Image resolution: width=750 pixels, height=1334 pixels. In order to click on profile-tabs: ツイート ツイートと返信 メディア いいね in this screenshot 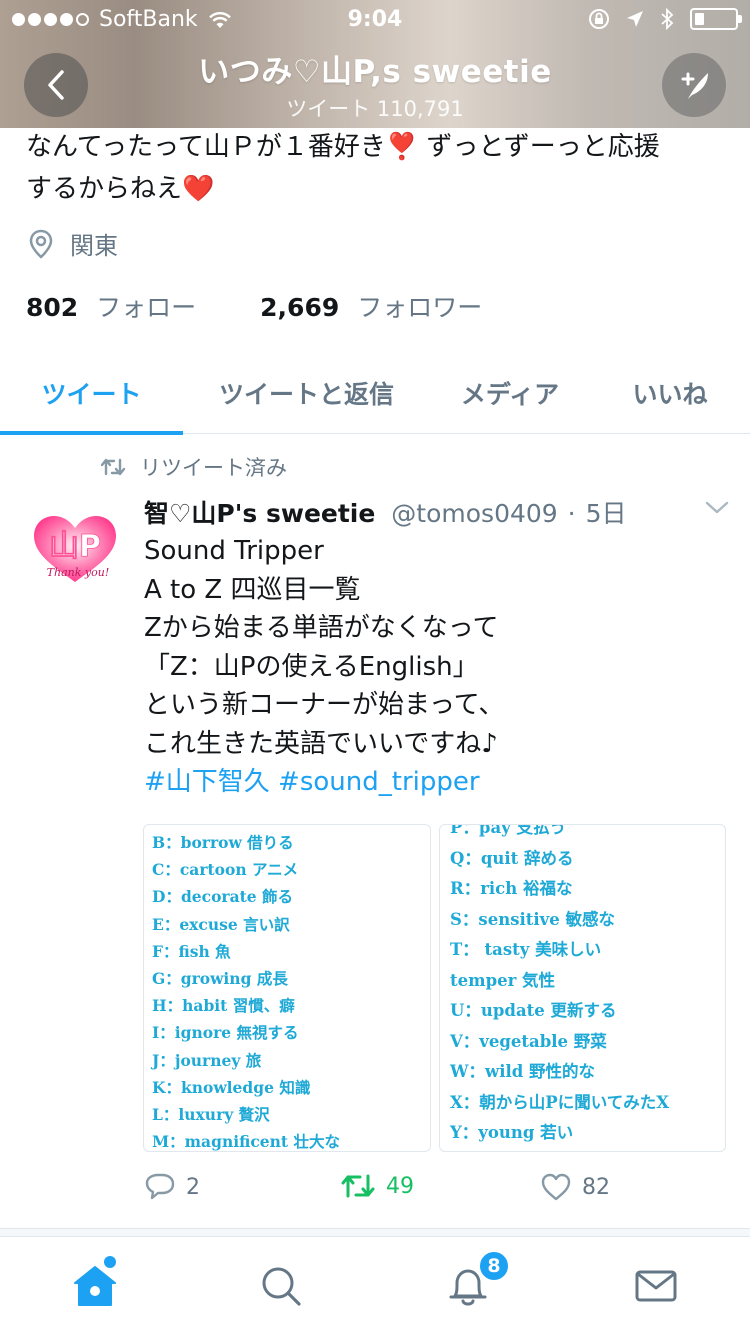, I will do `click(375, 393)`.